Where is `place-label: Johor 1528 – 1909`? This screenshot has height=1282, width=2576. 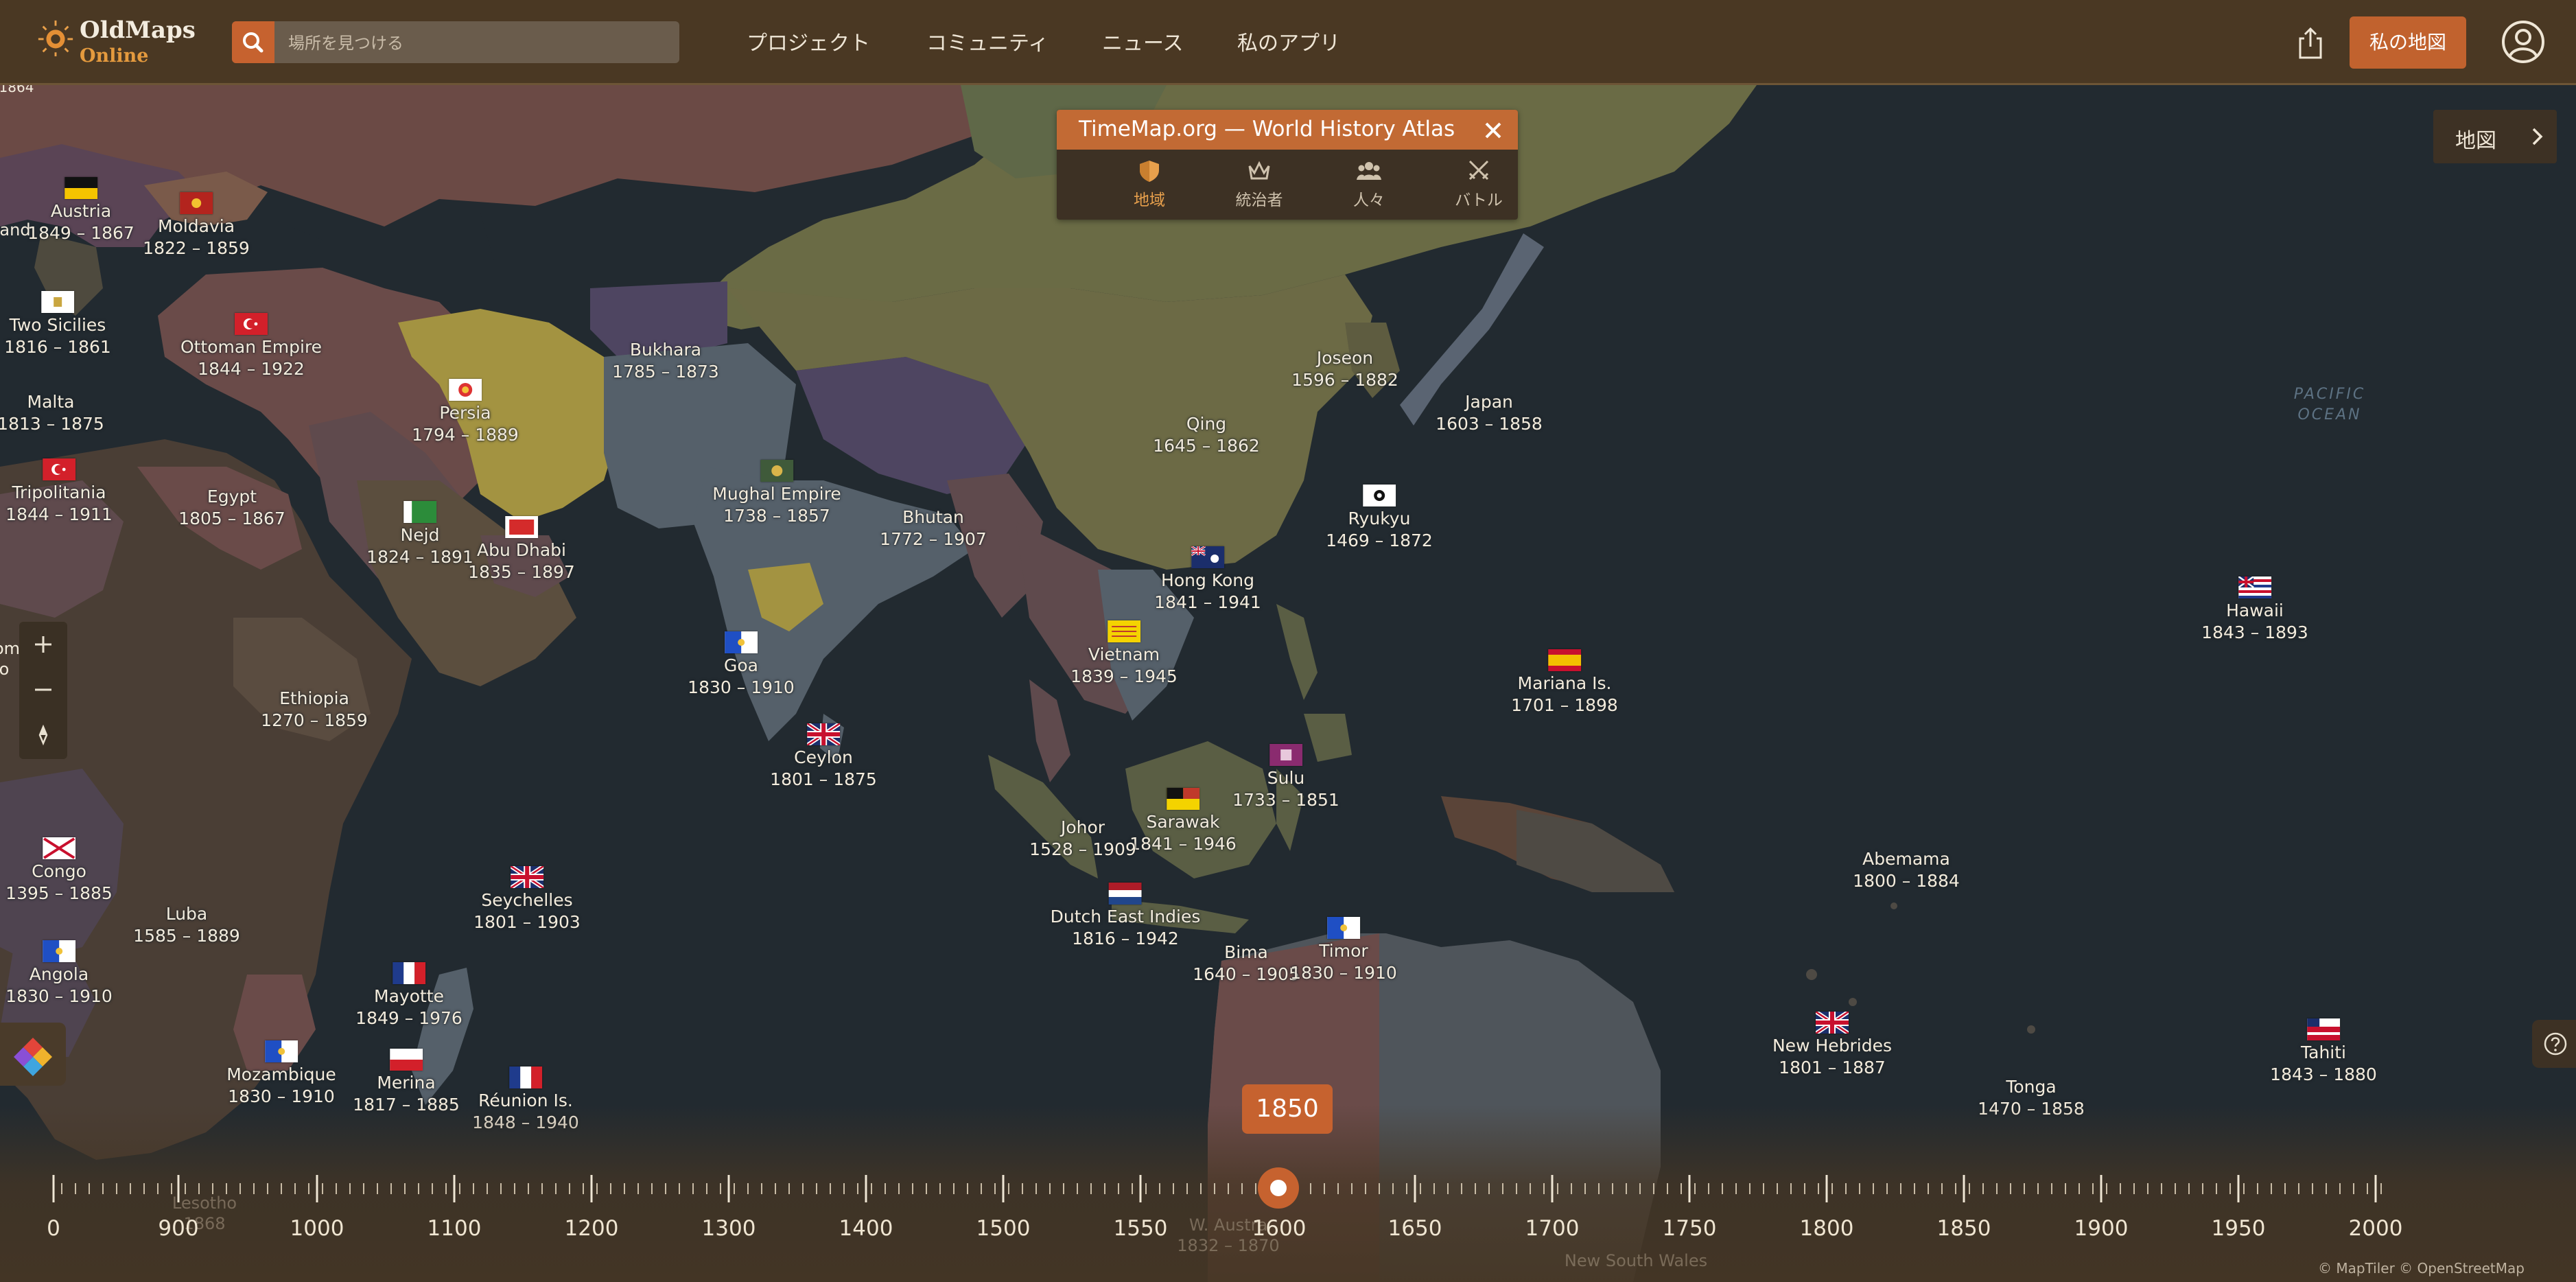
place-label: Johor 1528 – 1909 is located at coordinates (1082, 839).